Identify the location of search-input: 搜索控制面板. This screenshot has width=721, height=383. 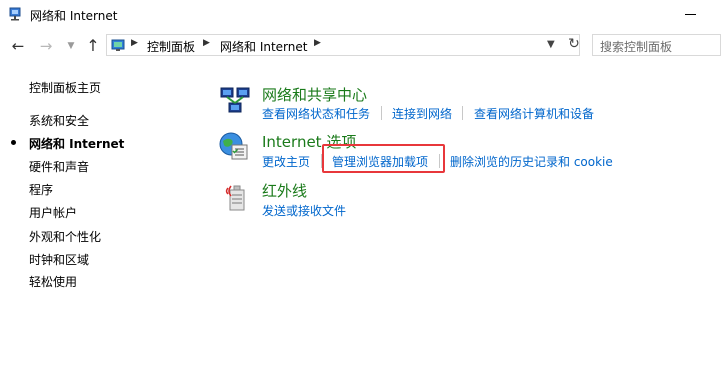
(656, 45).